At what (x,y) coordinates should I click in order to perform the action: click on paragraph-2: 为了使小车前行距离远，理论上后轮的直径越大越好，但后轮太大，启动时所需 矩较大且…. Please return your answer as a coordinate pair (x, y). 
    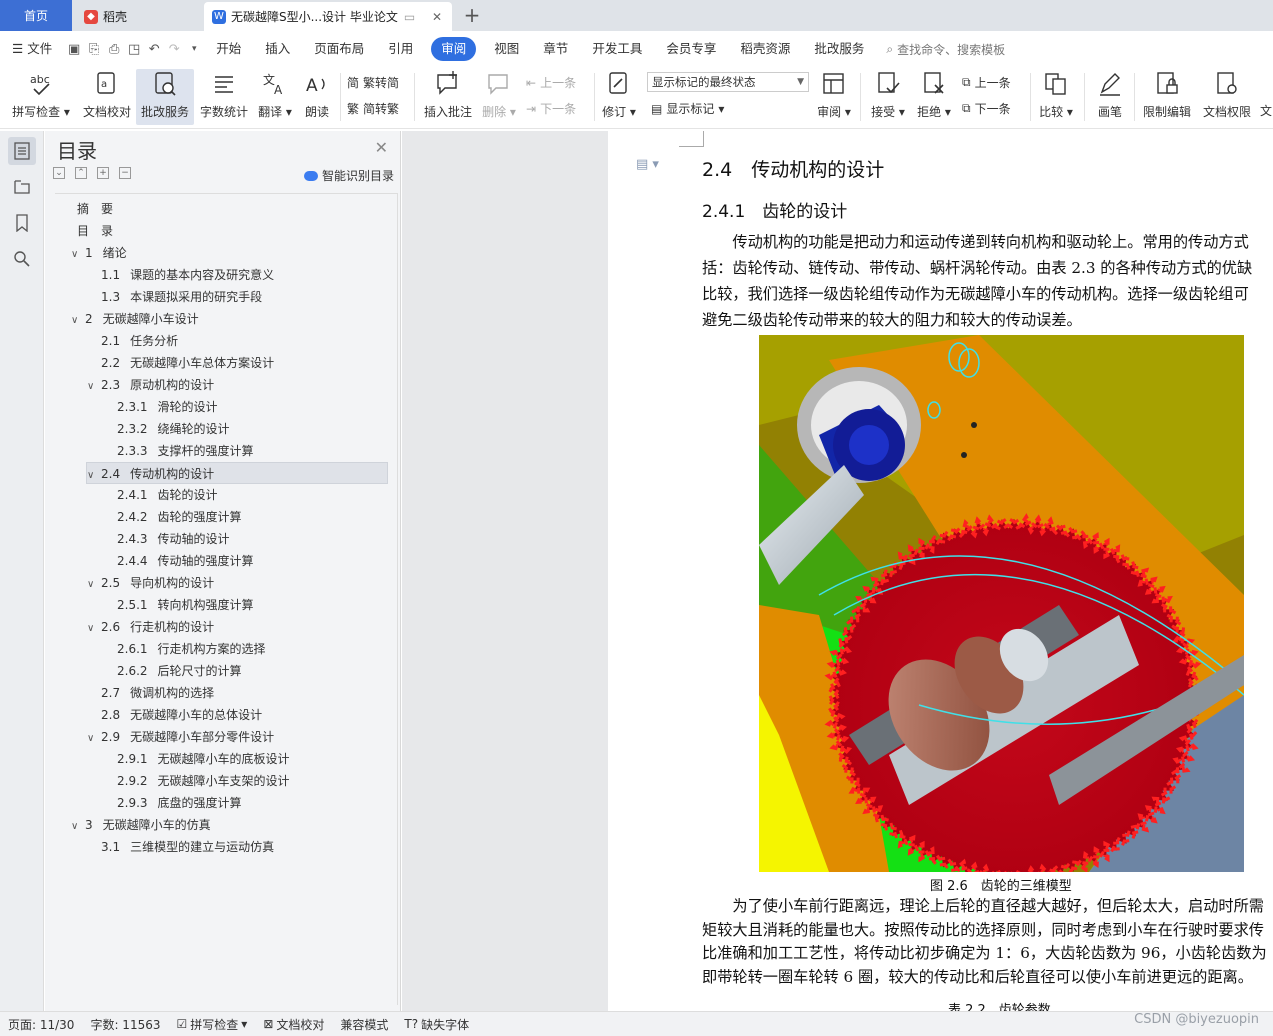
    Looking at the image, I should click on (987, 942).